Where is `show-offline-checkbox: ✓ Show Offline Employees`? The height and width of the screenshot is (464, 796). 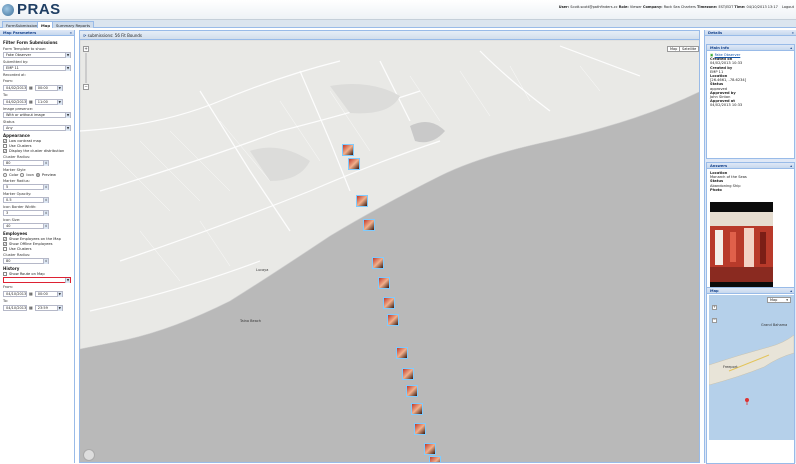 show-offline-checkbox: ✓ Show Offline Employees is located at coordinates (37, 244).